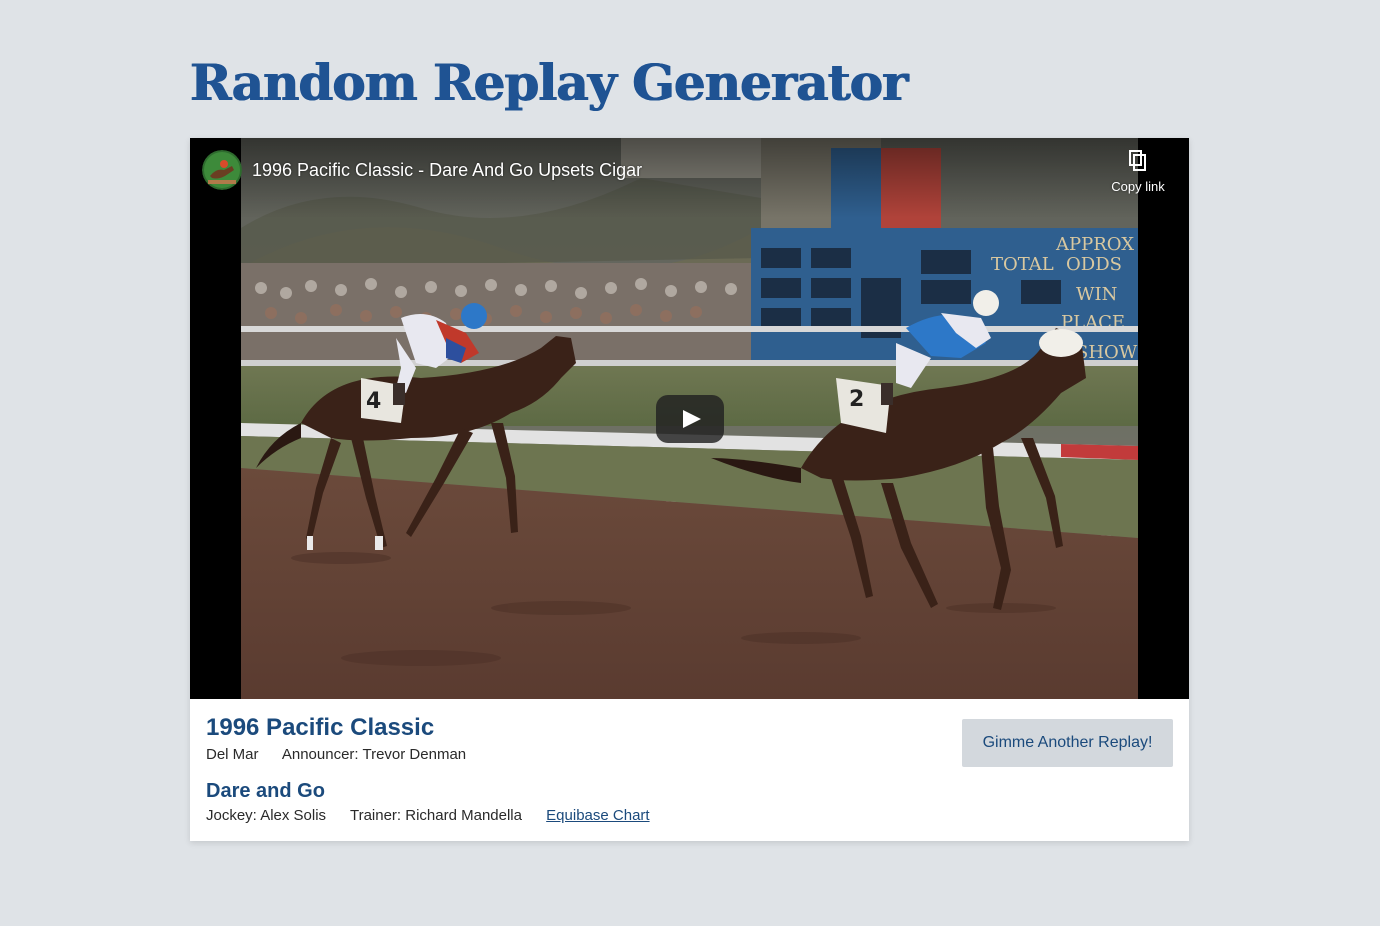  I want to click on winner-jockey: Jockey: Alex Solis, so click(266, 815).